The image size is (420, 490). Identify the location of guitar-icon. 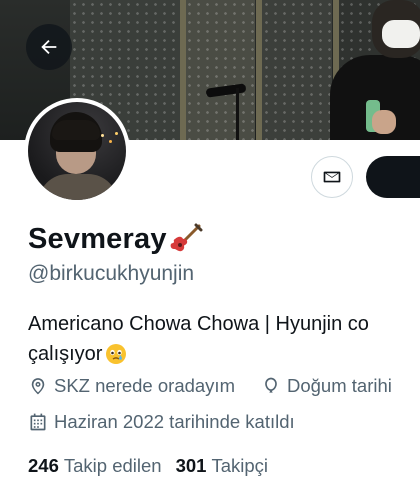
(186, 239).